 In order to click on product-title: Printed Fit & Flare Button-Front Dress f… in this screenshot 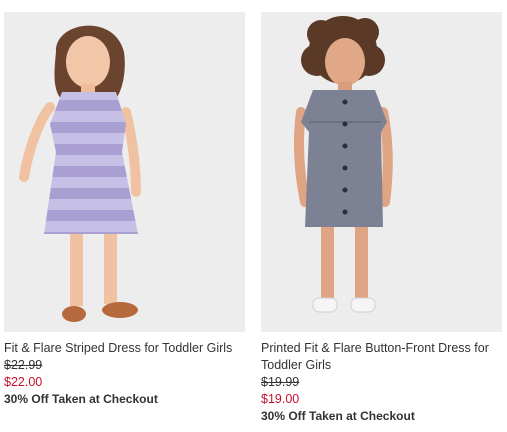, I will do `click(381, 357)`.